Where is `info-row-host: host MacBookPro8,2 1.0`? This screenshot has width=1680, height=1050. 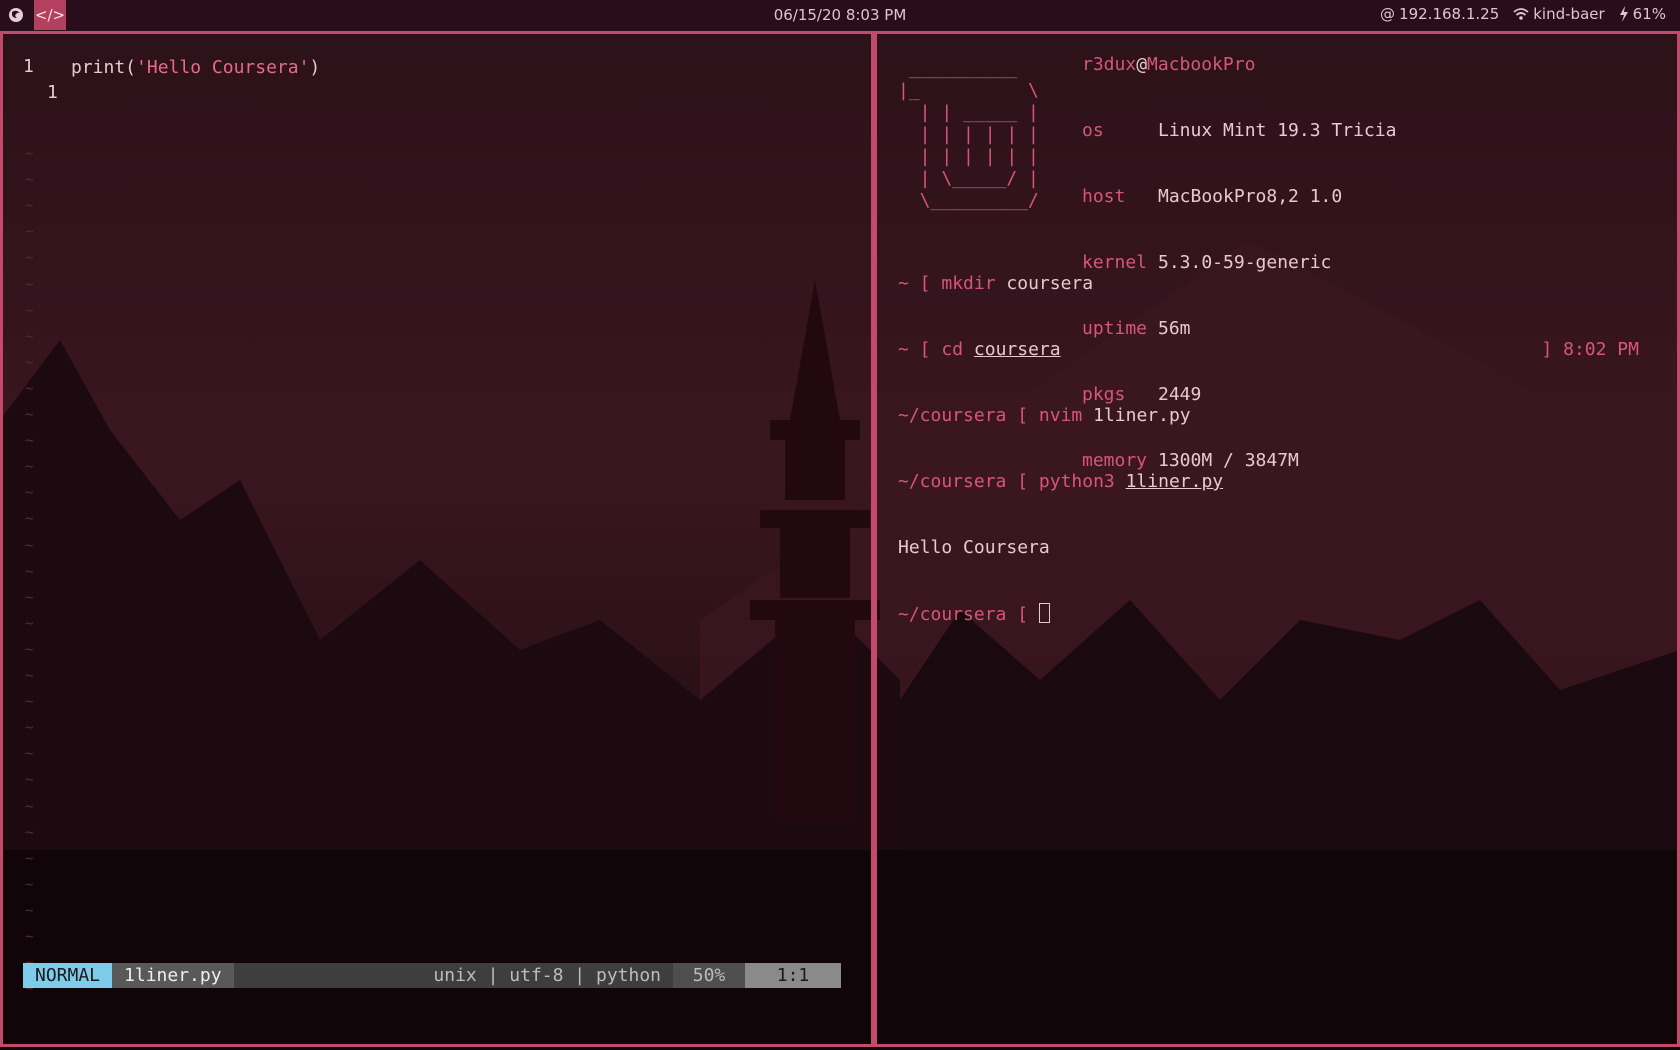
info-row-host: host MacBookPro8,2 1.0 is located at coordinates (1212, 196).